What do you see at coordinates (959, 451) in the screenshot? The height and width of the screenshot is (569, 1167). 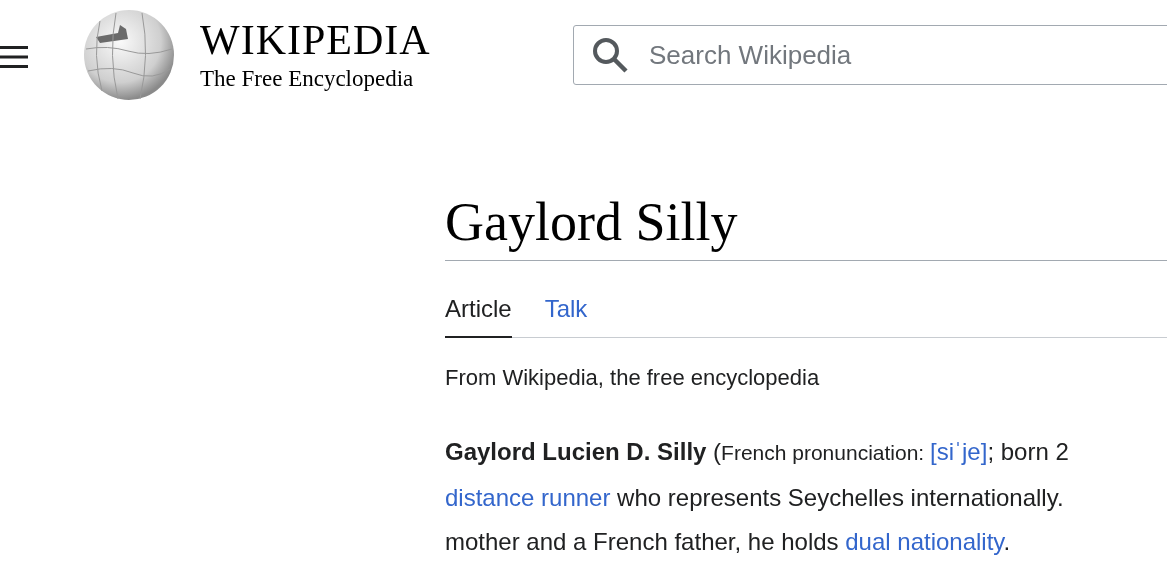 I see `article-link: [siˈje]` at bounding box center [959, 451].